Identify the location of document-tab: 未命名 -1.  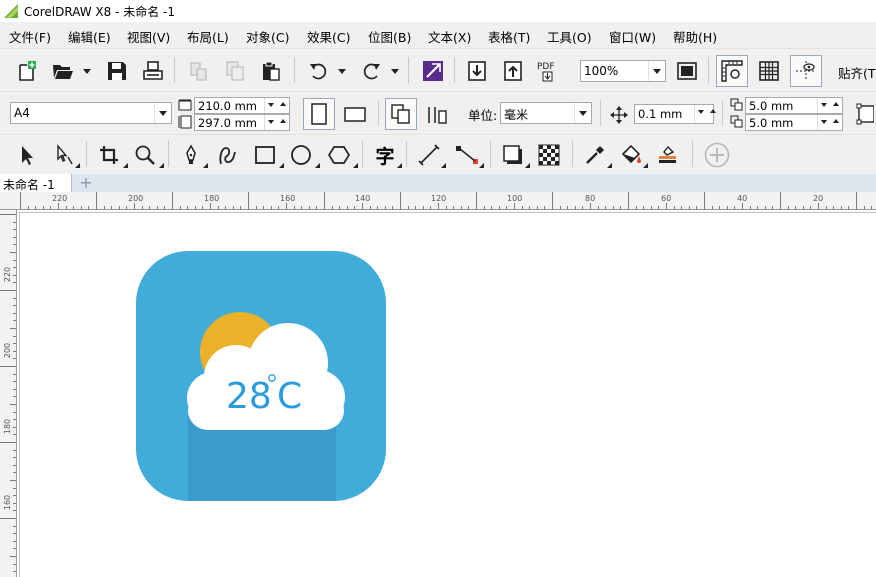
(36, 183).